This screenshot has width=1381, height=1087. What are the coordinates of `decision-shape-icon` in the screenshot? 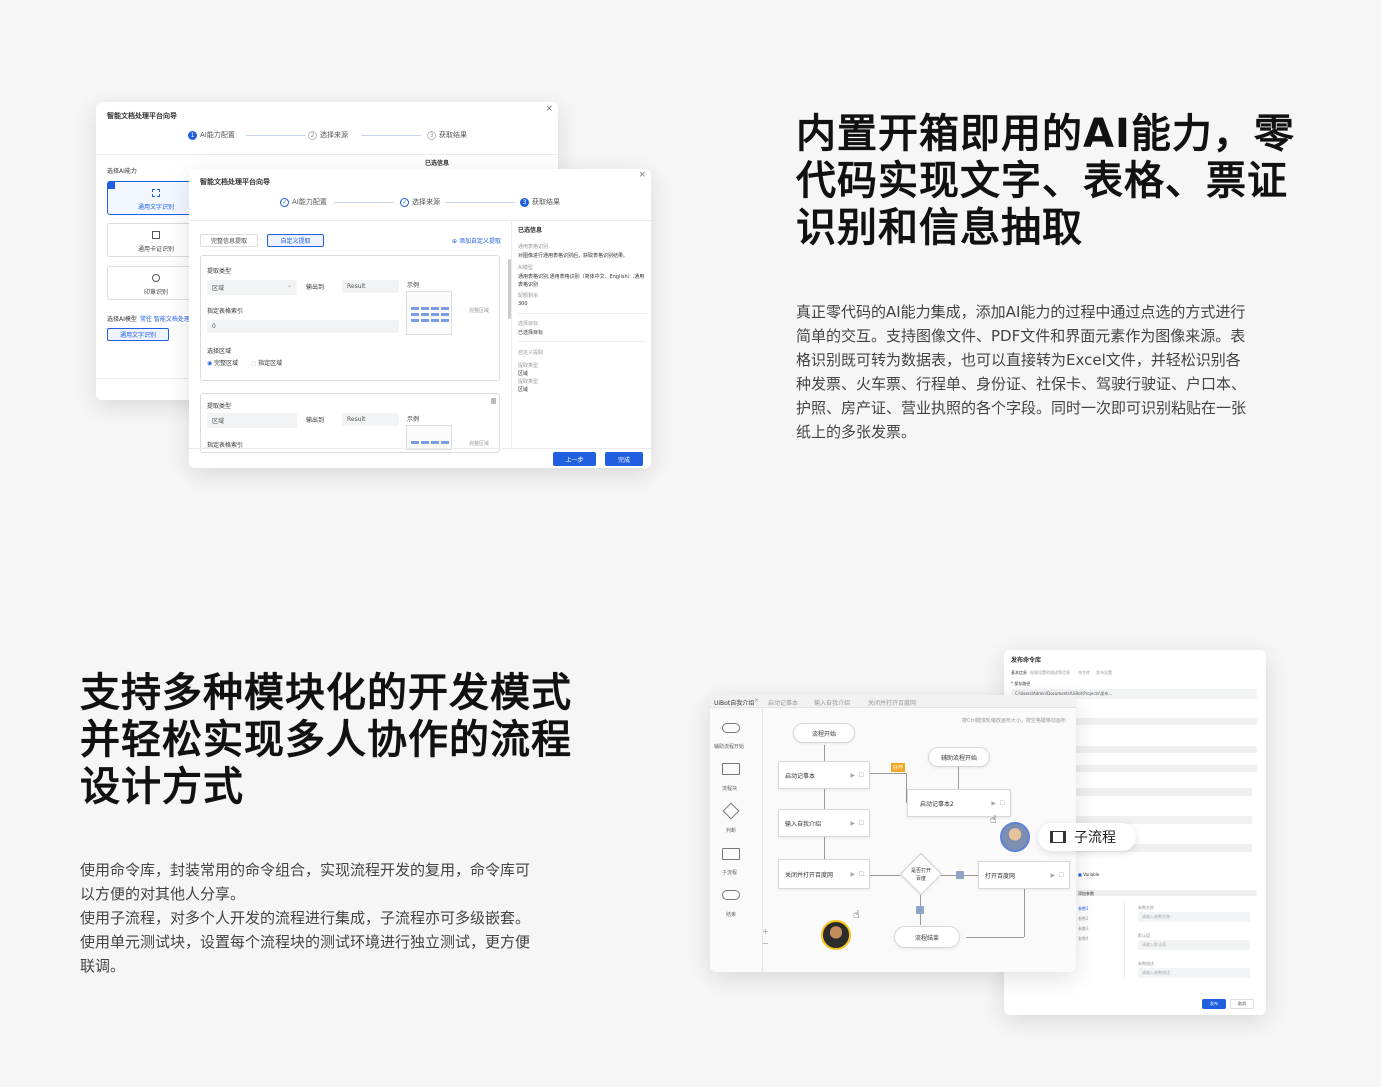 It's located at (731, 811).